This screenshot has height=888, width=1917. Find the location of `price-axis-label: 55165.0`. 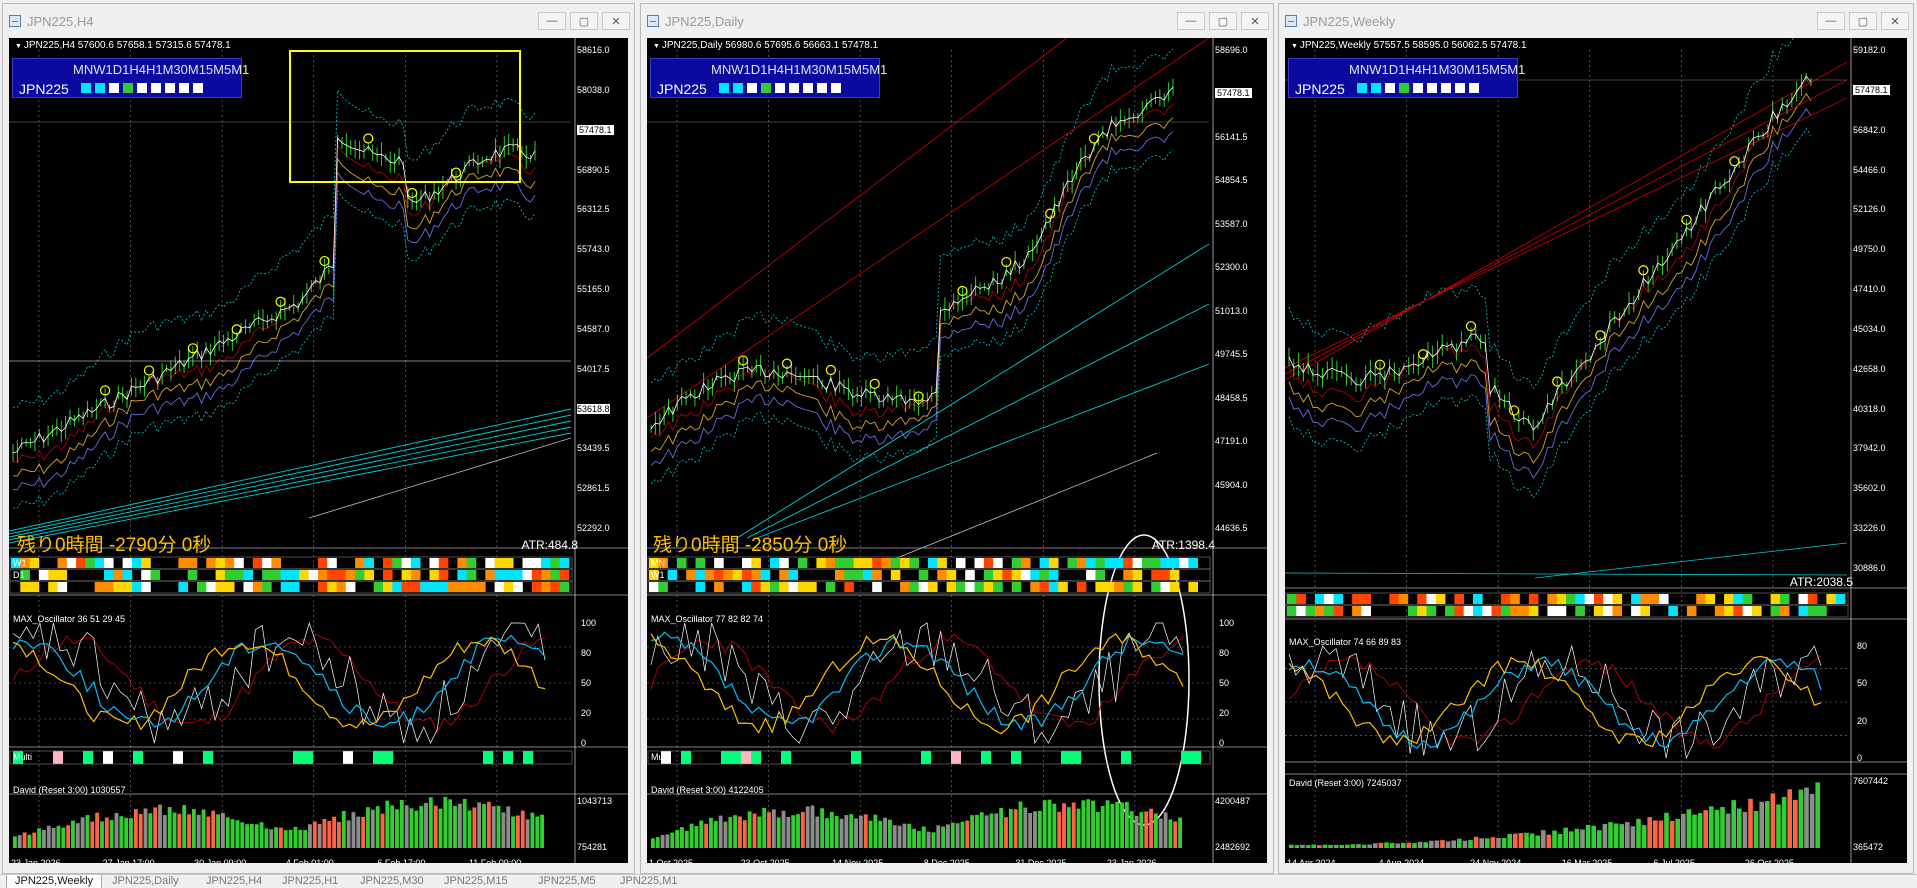

price-axis-label: 55165.0 is located at coordinates (593, 289).